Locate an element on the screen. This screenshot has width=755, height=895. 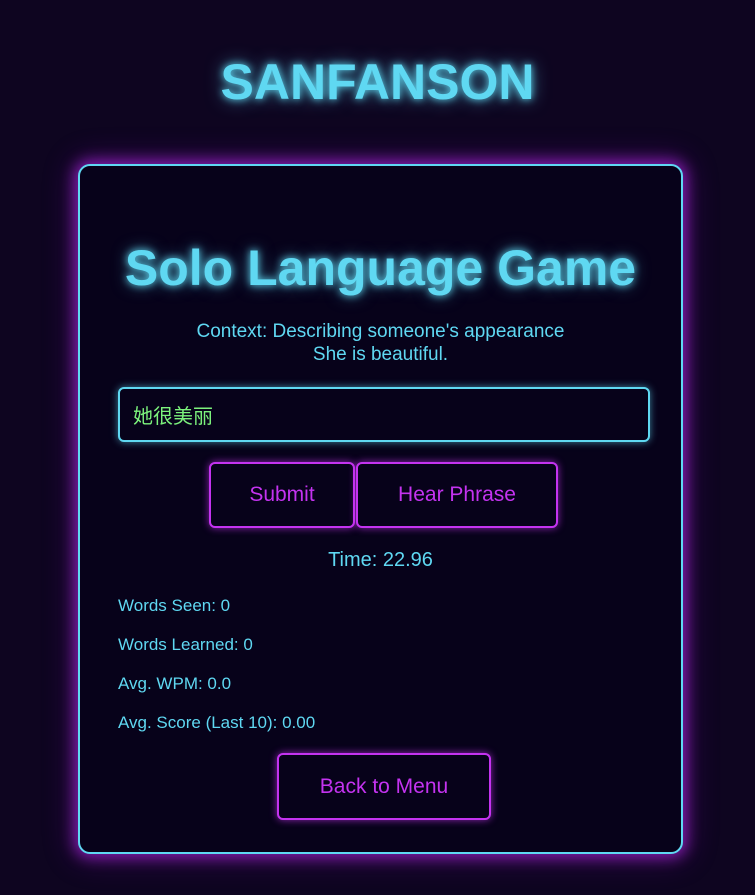
stat-avg-score: Avg. Score (Last 10): 0.00 is located at coordinates (217, 722).